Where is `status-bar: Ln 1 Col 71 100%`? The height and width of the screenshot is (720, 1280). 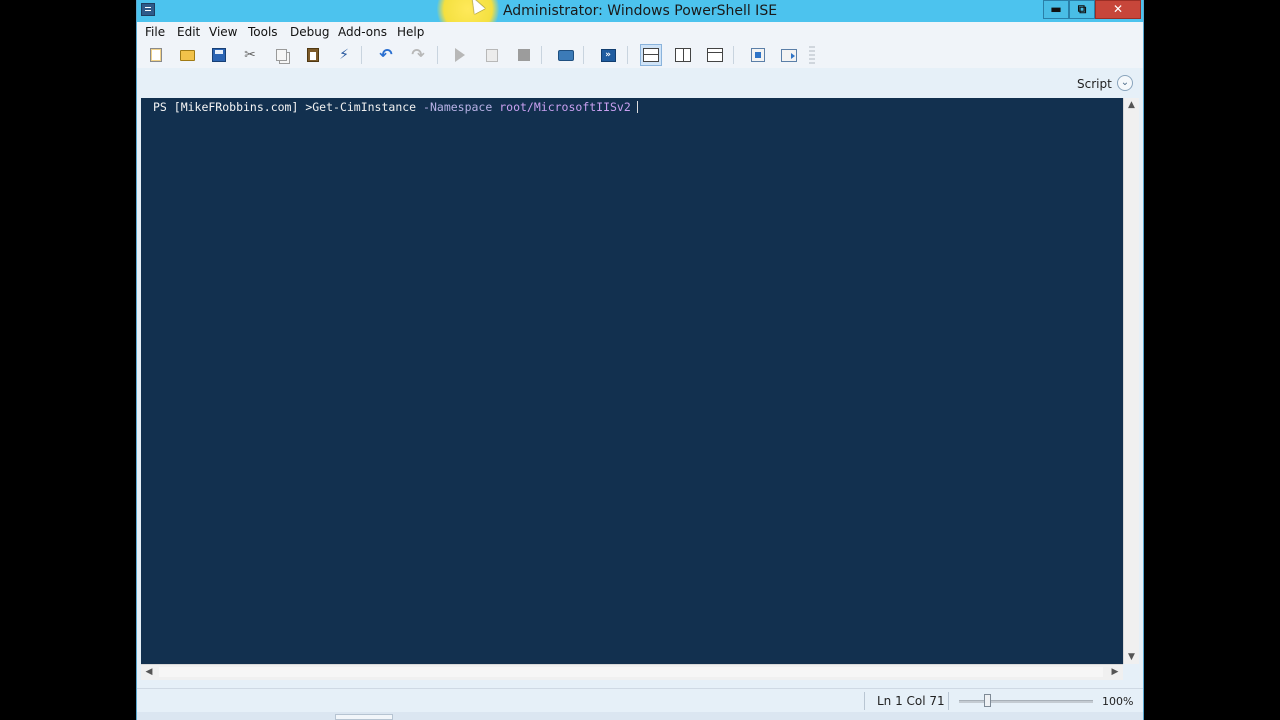
status-bar: Ln 1 Col 71 100% is located at coordinates (640, 700).